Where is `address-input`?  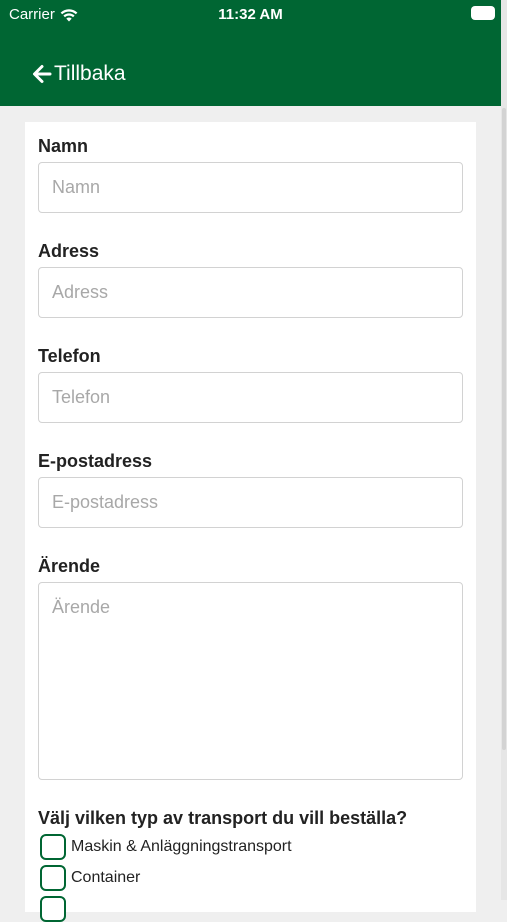
address-input is located at coordinates (250, 292).